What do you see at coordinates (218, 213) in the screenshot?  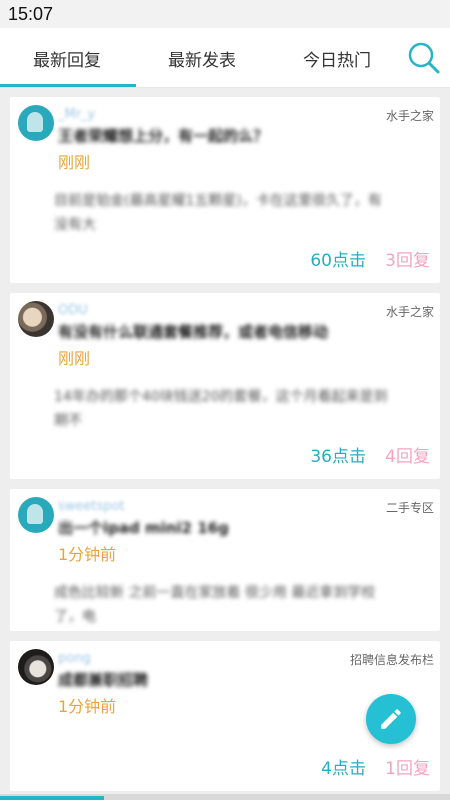 I see `post-excerpt: 目前是铂金(最高星耀1五颗星)，卡在这里很久了，有没有大` at bounding box center [218, 213].